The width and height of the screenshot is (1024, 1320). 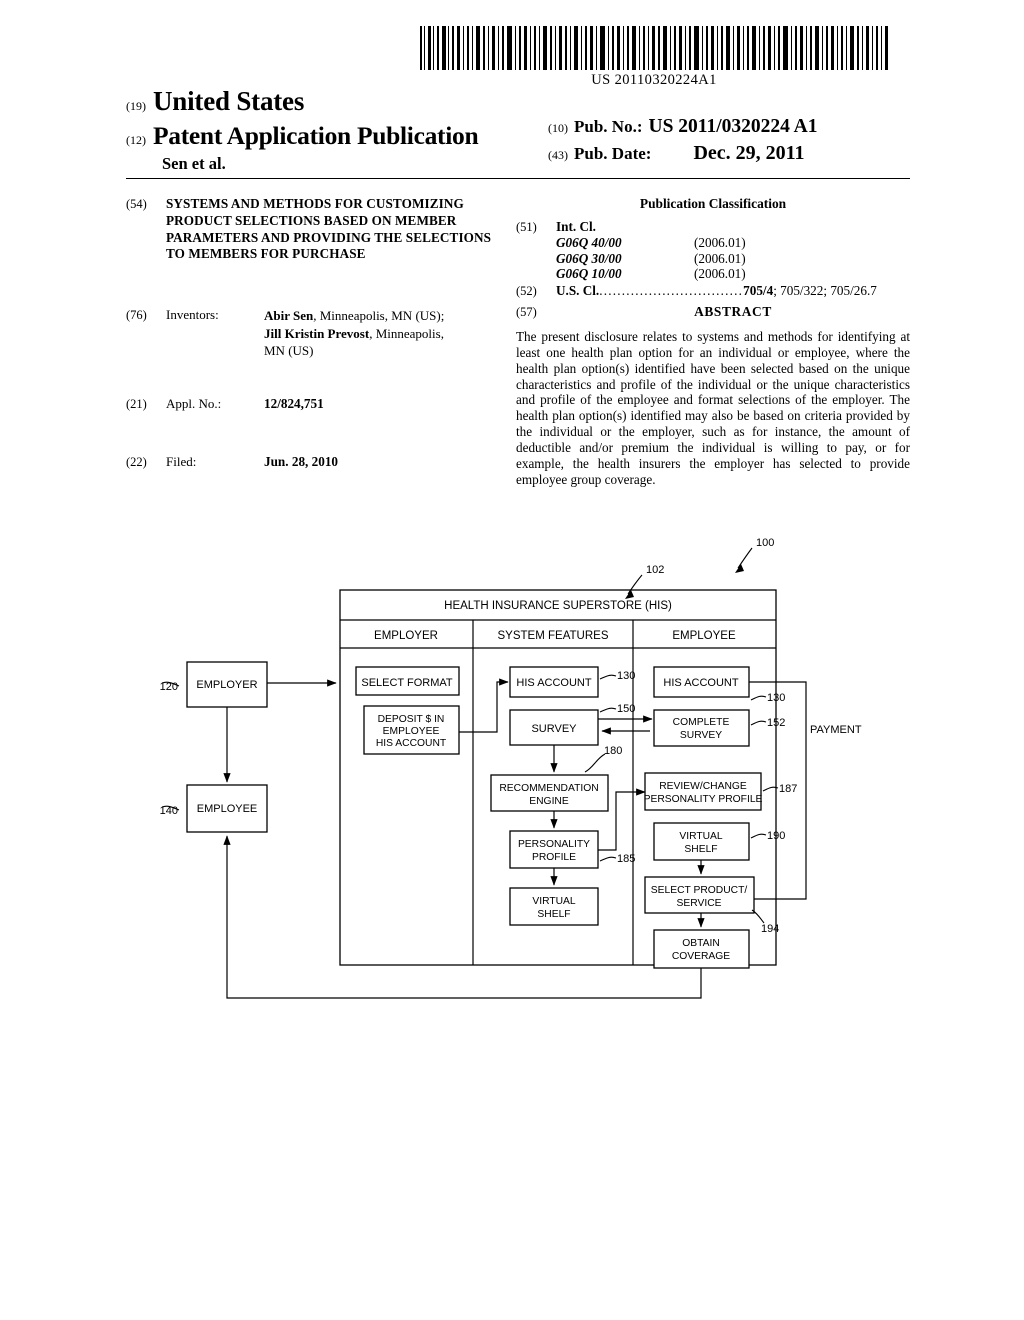 What do you see at coordinates (654, 48) in the screenshot?
I see `barcode-image` at bounding box center [654, 48].